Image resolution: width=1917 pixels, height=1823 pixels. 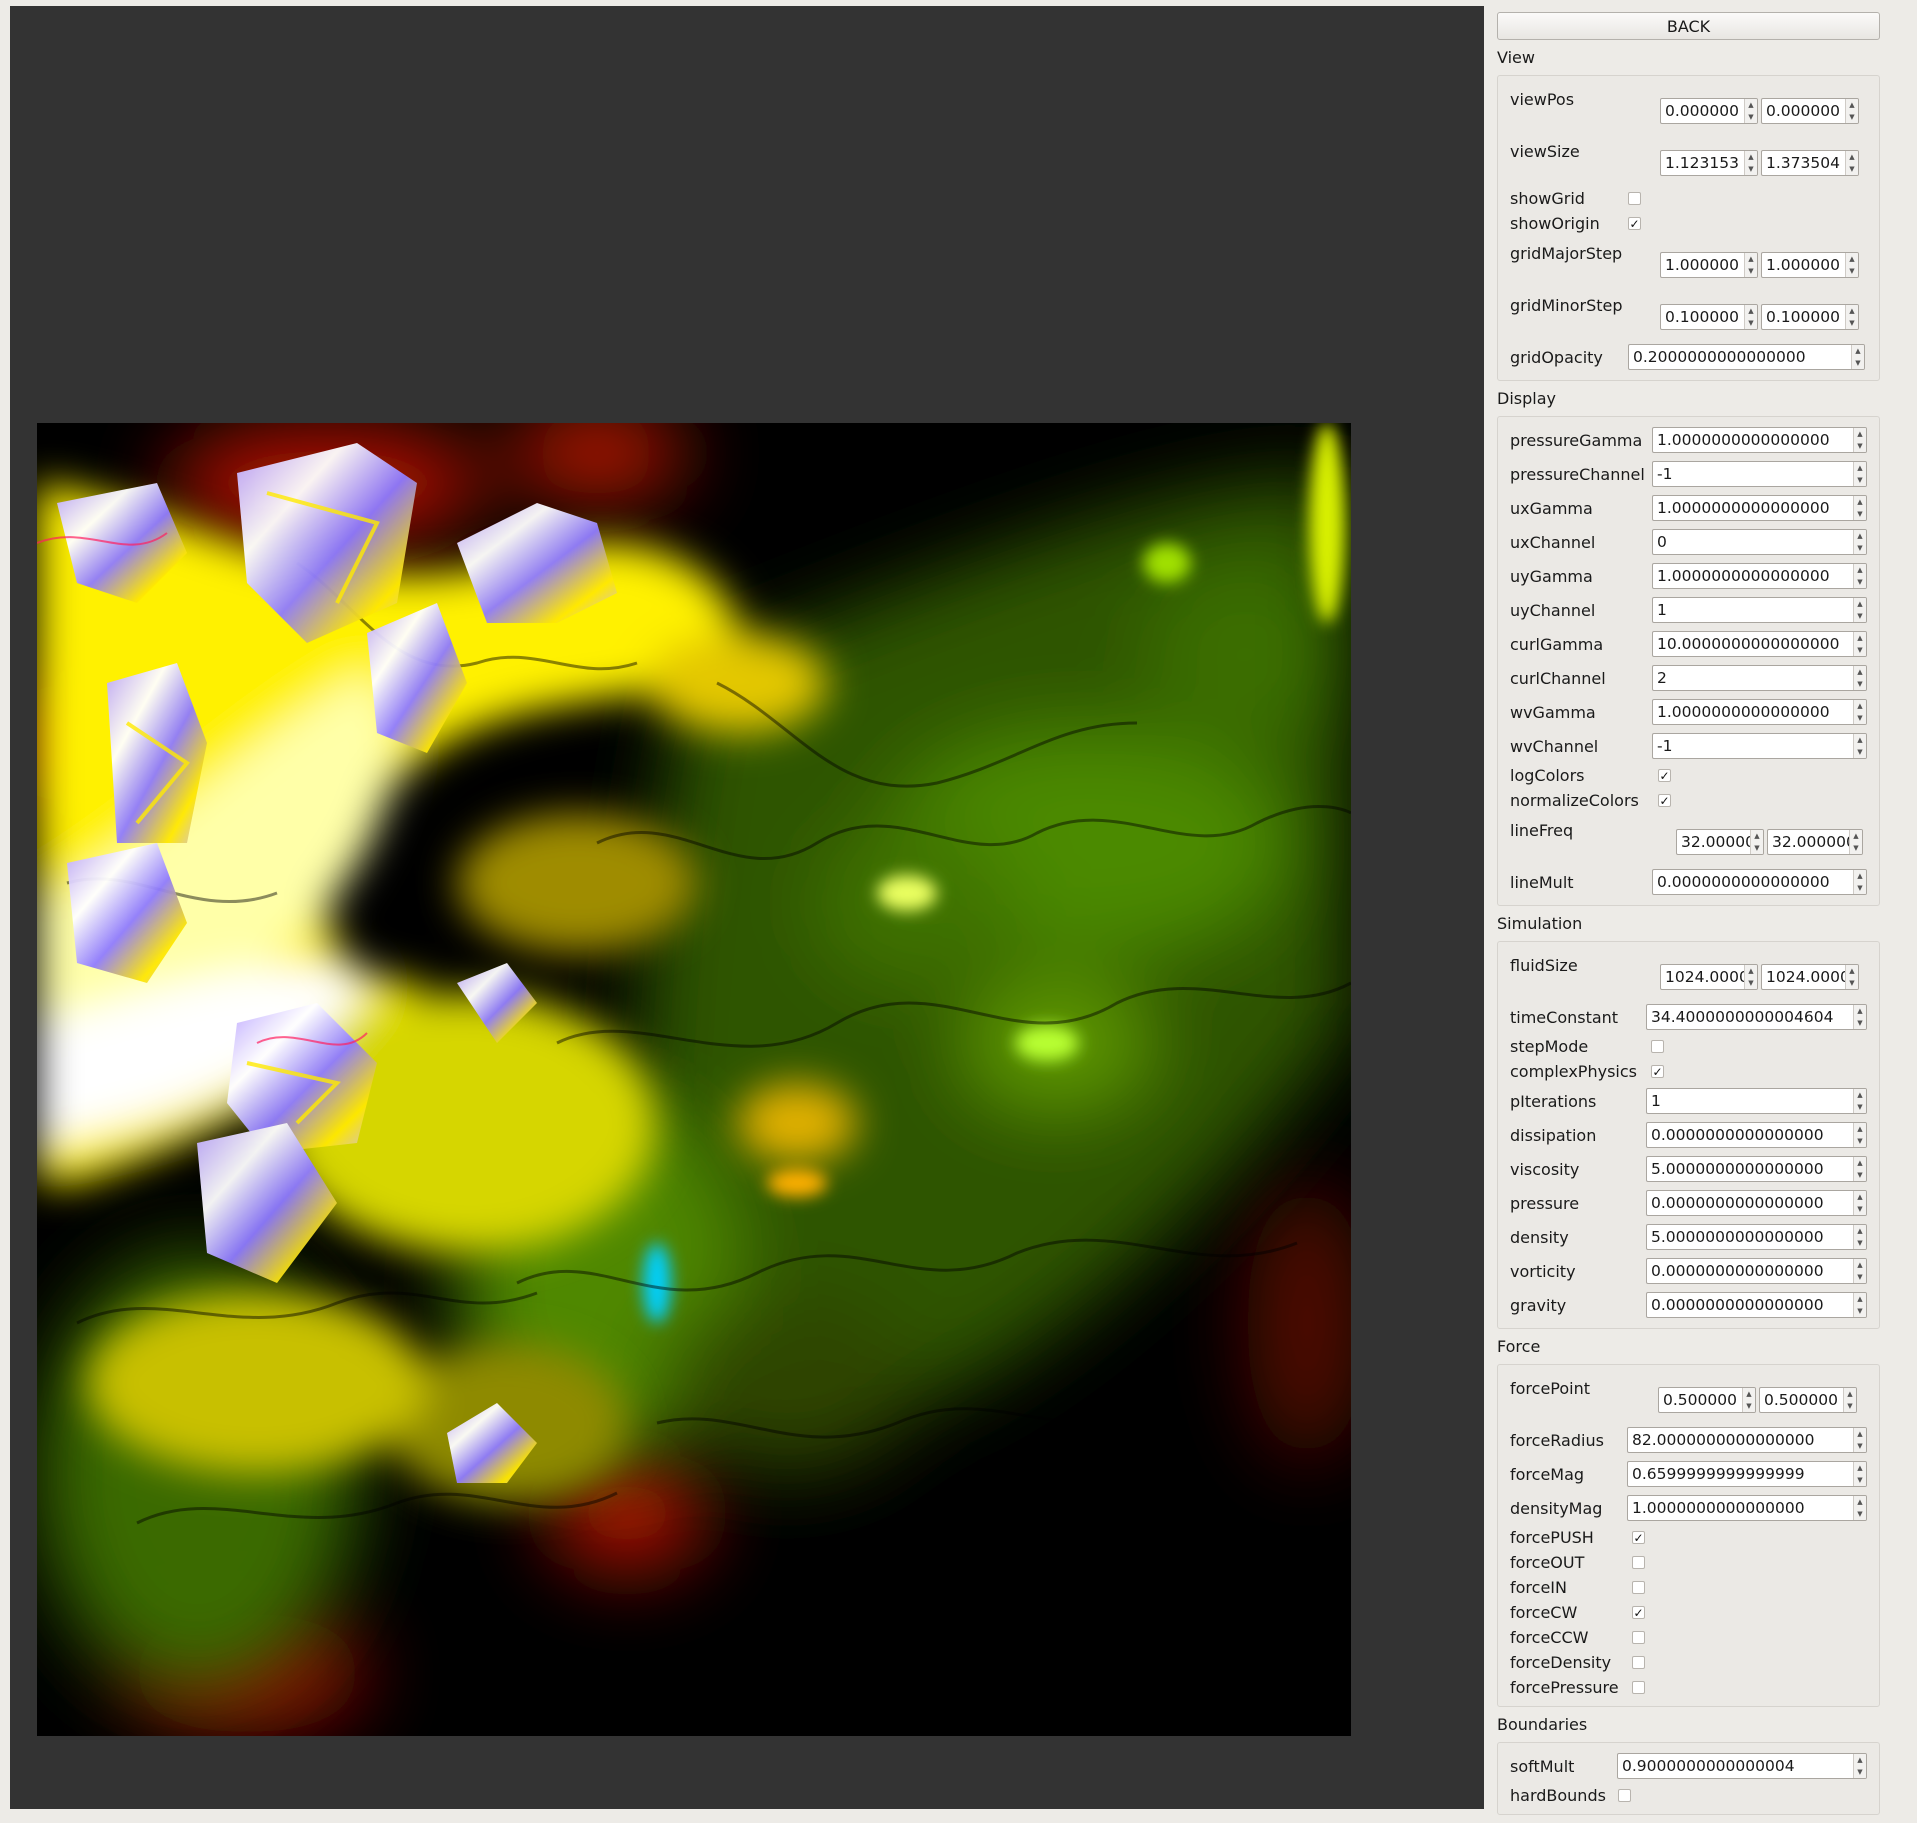 I want to click on uychannel-input: 1 ▲ ▼, so click(x=1759, y=610).